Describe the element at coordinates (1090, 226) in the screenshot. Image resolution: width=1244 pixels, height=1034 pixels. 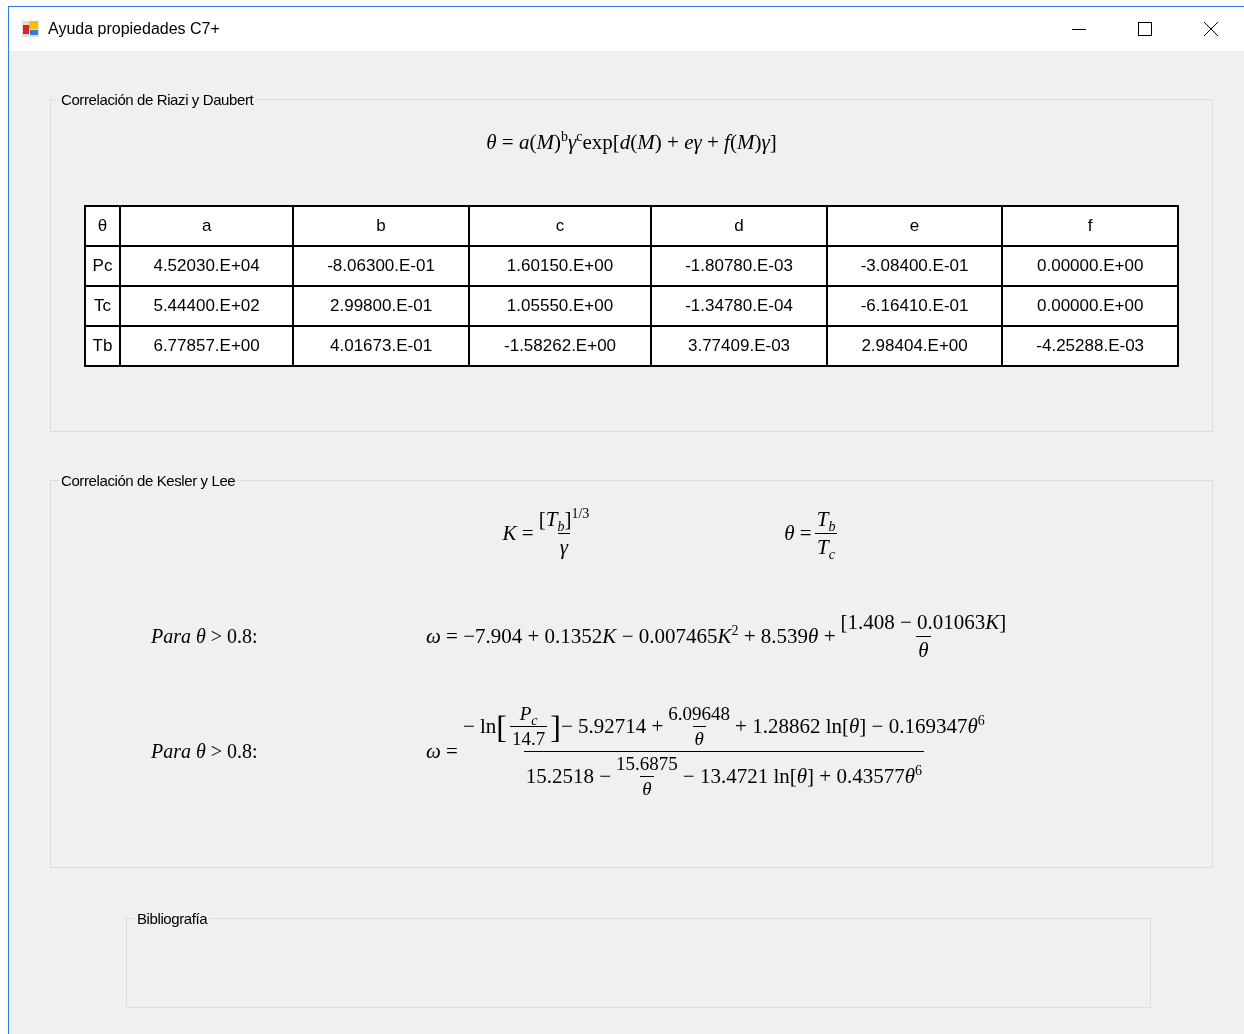
I see `column-header: f` at that location.